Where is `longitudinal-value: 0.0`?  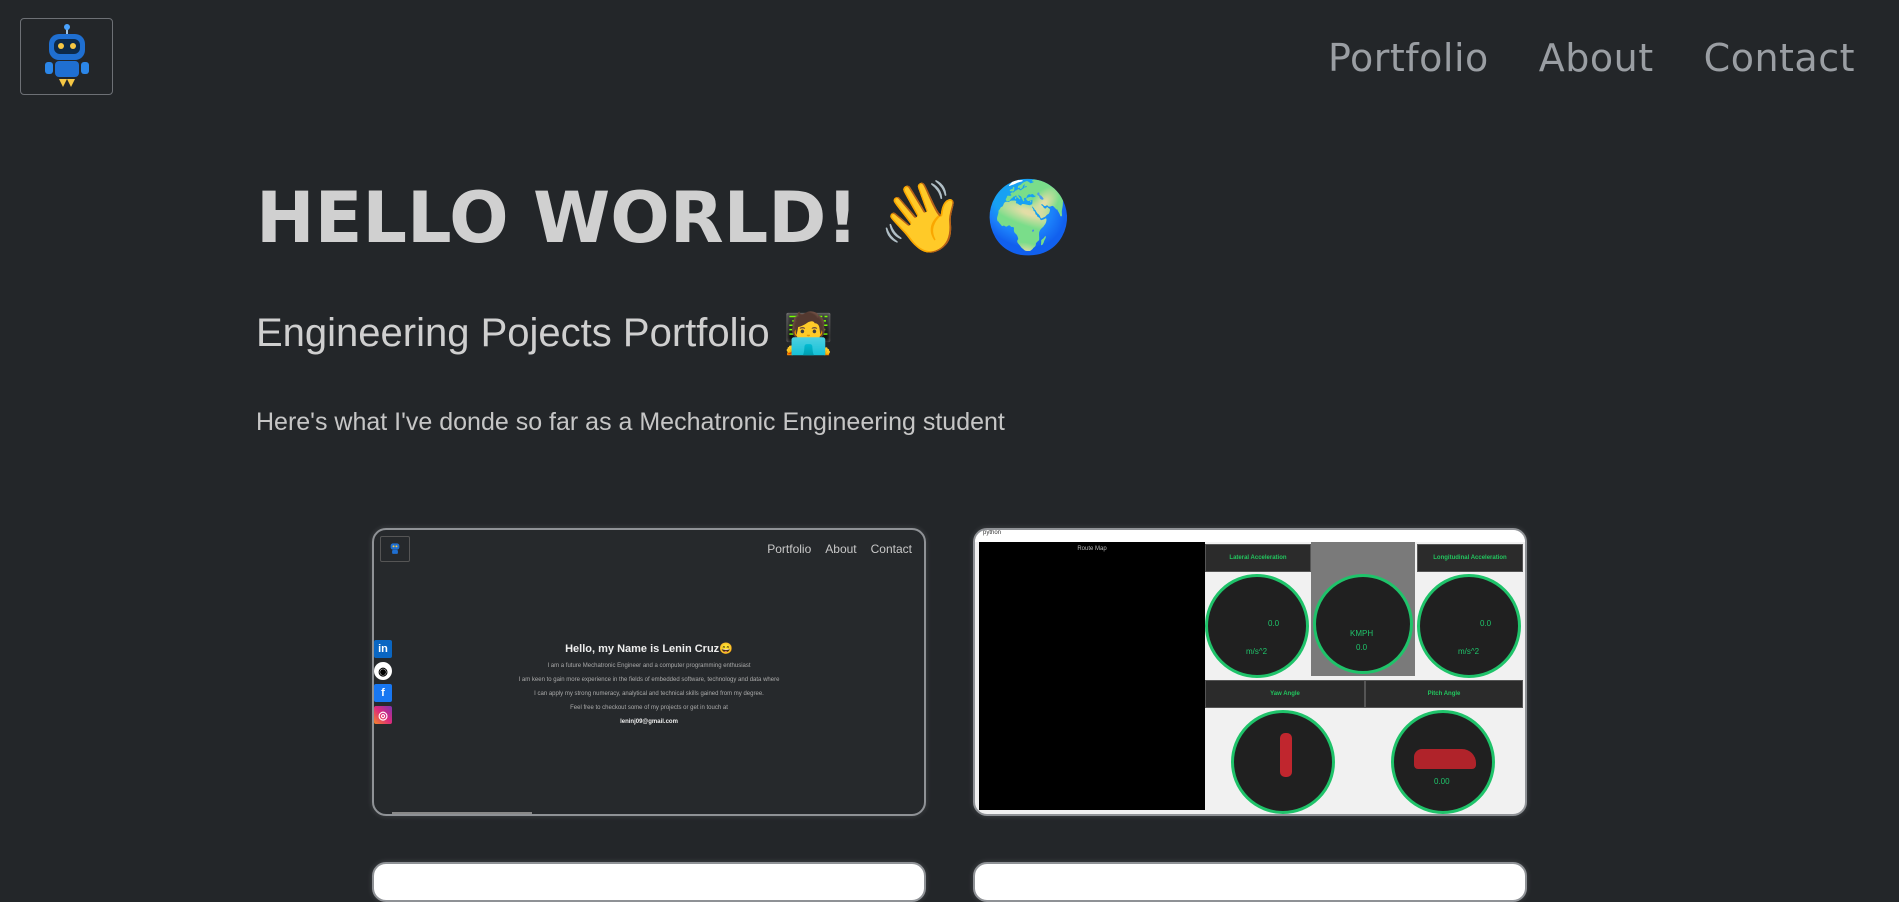
longitudinal-value: 0.0 is located at coordinates (1486, 623).